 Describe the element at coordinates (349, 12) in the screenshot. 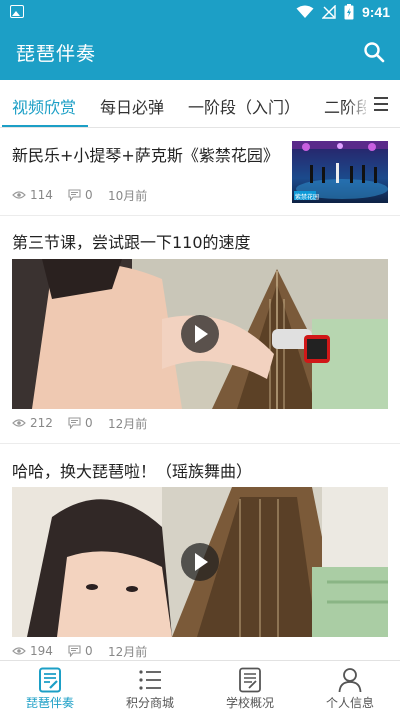

I see `battery-icon` at that location.